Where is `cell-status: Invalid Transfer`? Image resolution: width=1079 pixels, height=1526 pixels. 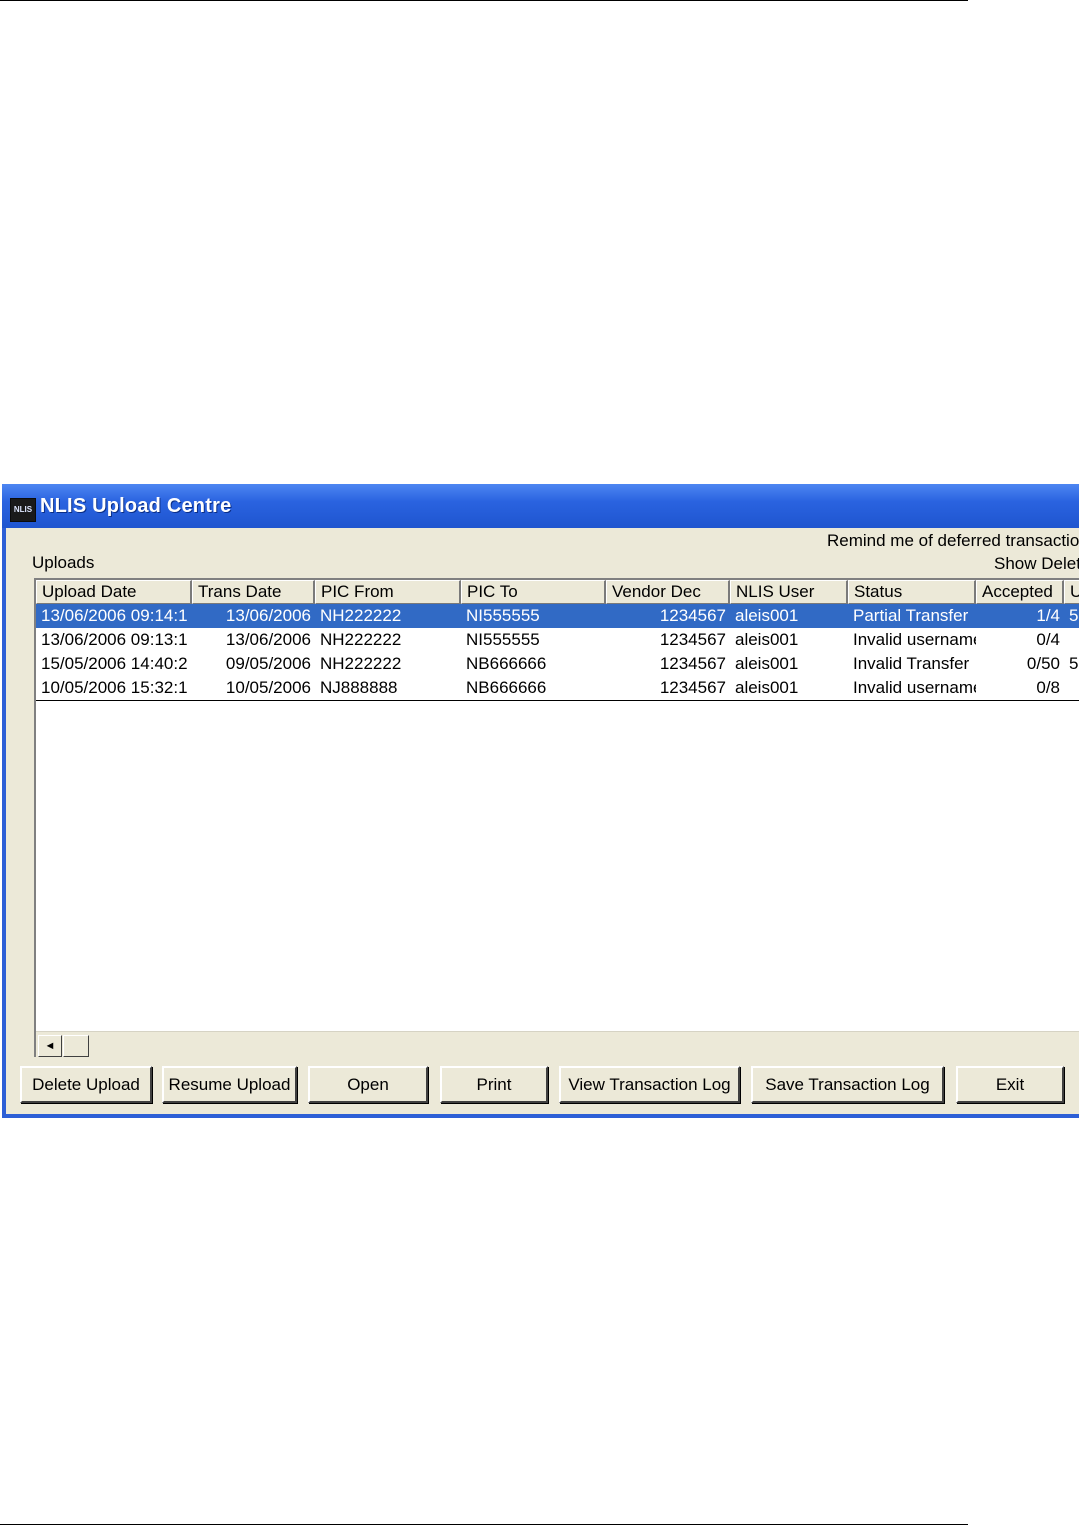 cell-status: Invalid Transfer is located at coordinates (911, 663).